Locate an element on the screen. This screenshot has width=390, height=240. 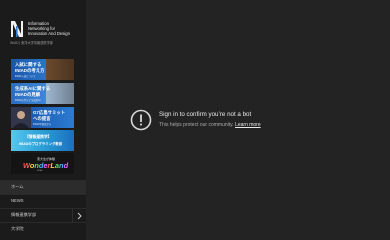
banner-wonderland-title: WonderLand is located at coordinates (45, 165).